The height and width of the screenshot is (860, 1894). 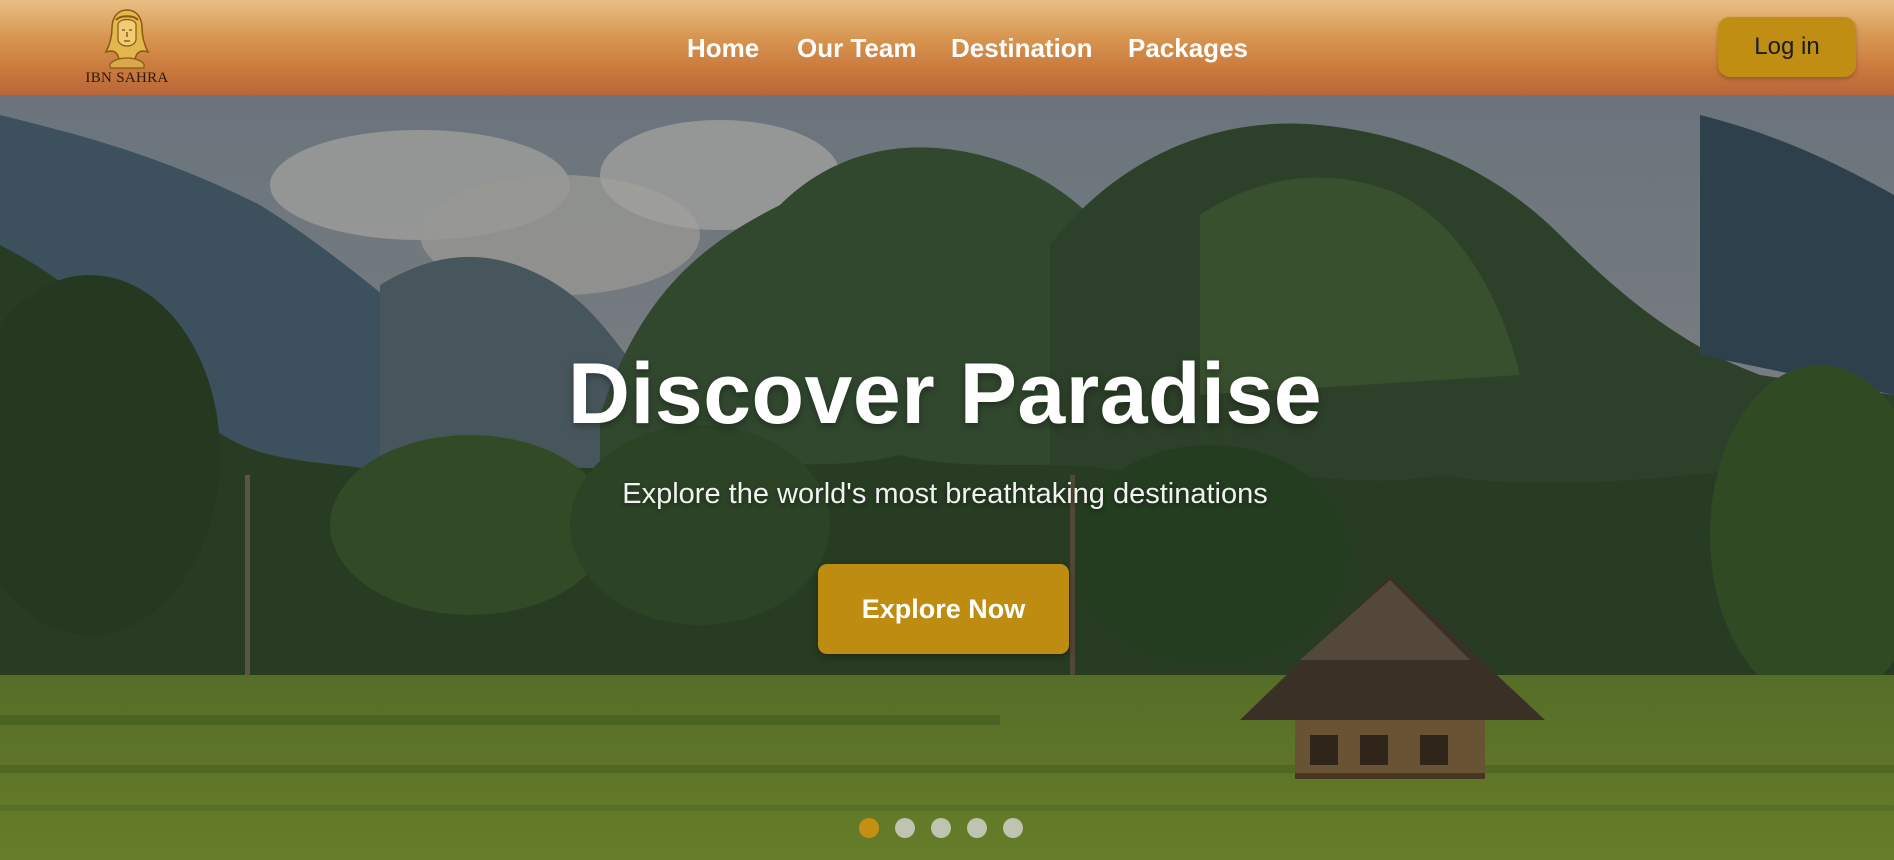 I want to click on main-nav: Home Our Team Destination Packages, so click(x=947, y=48).